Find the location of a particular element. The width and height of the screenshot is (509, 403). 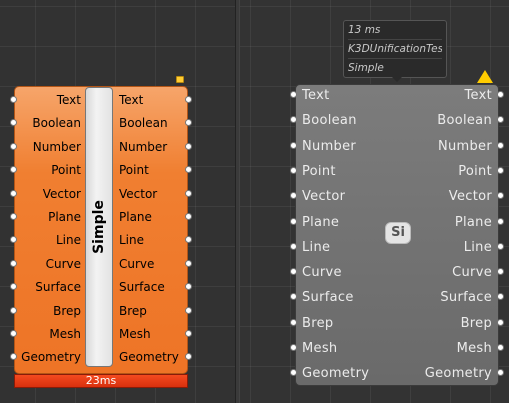

component-icon: Si is located at coordinates (398, 233).